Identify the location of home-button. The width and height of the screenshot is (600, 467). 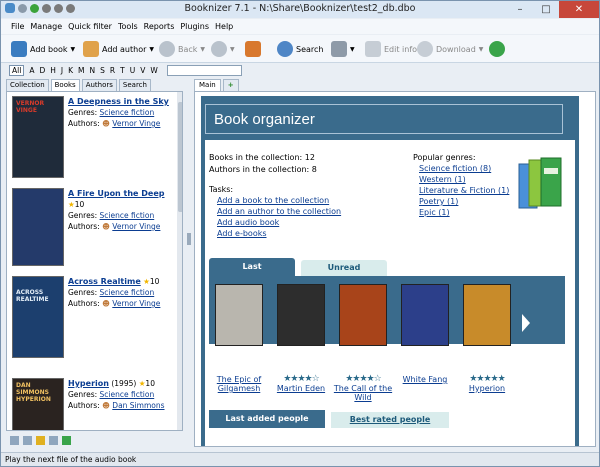
(253, 49).